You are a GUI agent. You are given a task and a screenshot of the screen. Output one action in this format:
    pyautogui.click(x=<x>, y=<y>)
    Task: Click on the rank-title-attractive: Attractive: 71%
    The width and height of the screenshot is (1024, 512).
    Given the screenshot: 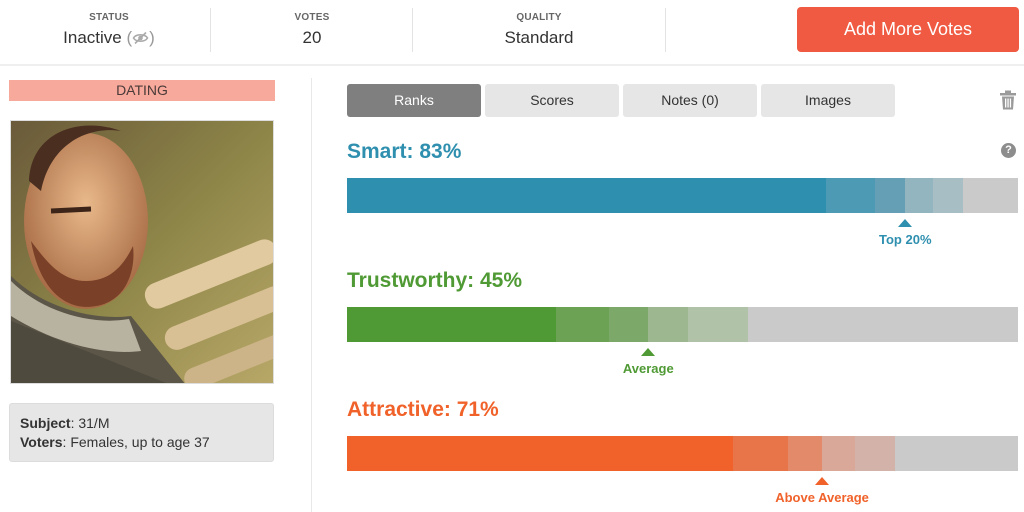 What is the action you would take?
    pyautogui.click(x=423, y=409)
    